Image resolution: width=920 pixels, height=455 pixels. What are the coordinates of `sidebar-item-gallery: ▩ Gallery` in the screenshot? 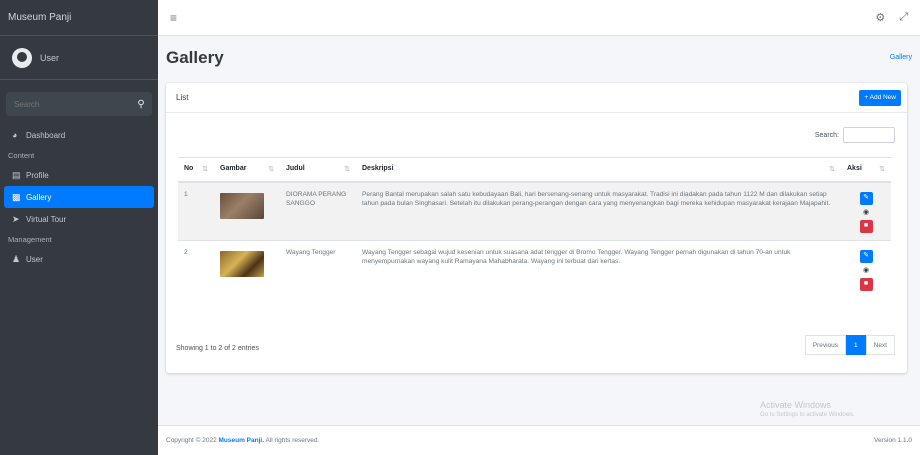 It's located at (79, 197).